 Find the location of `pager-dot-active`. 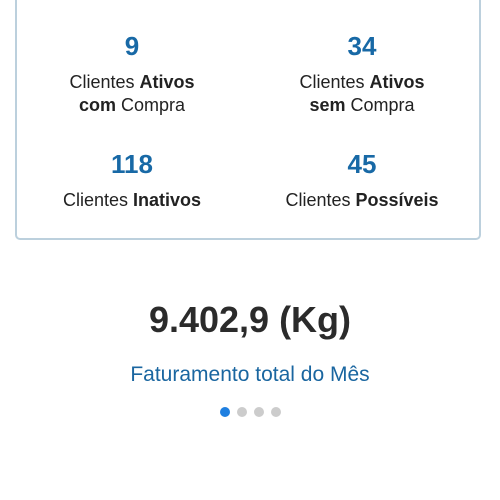

pager-dot-active is located at coordinates (224, 412).